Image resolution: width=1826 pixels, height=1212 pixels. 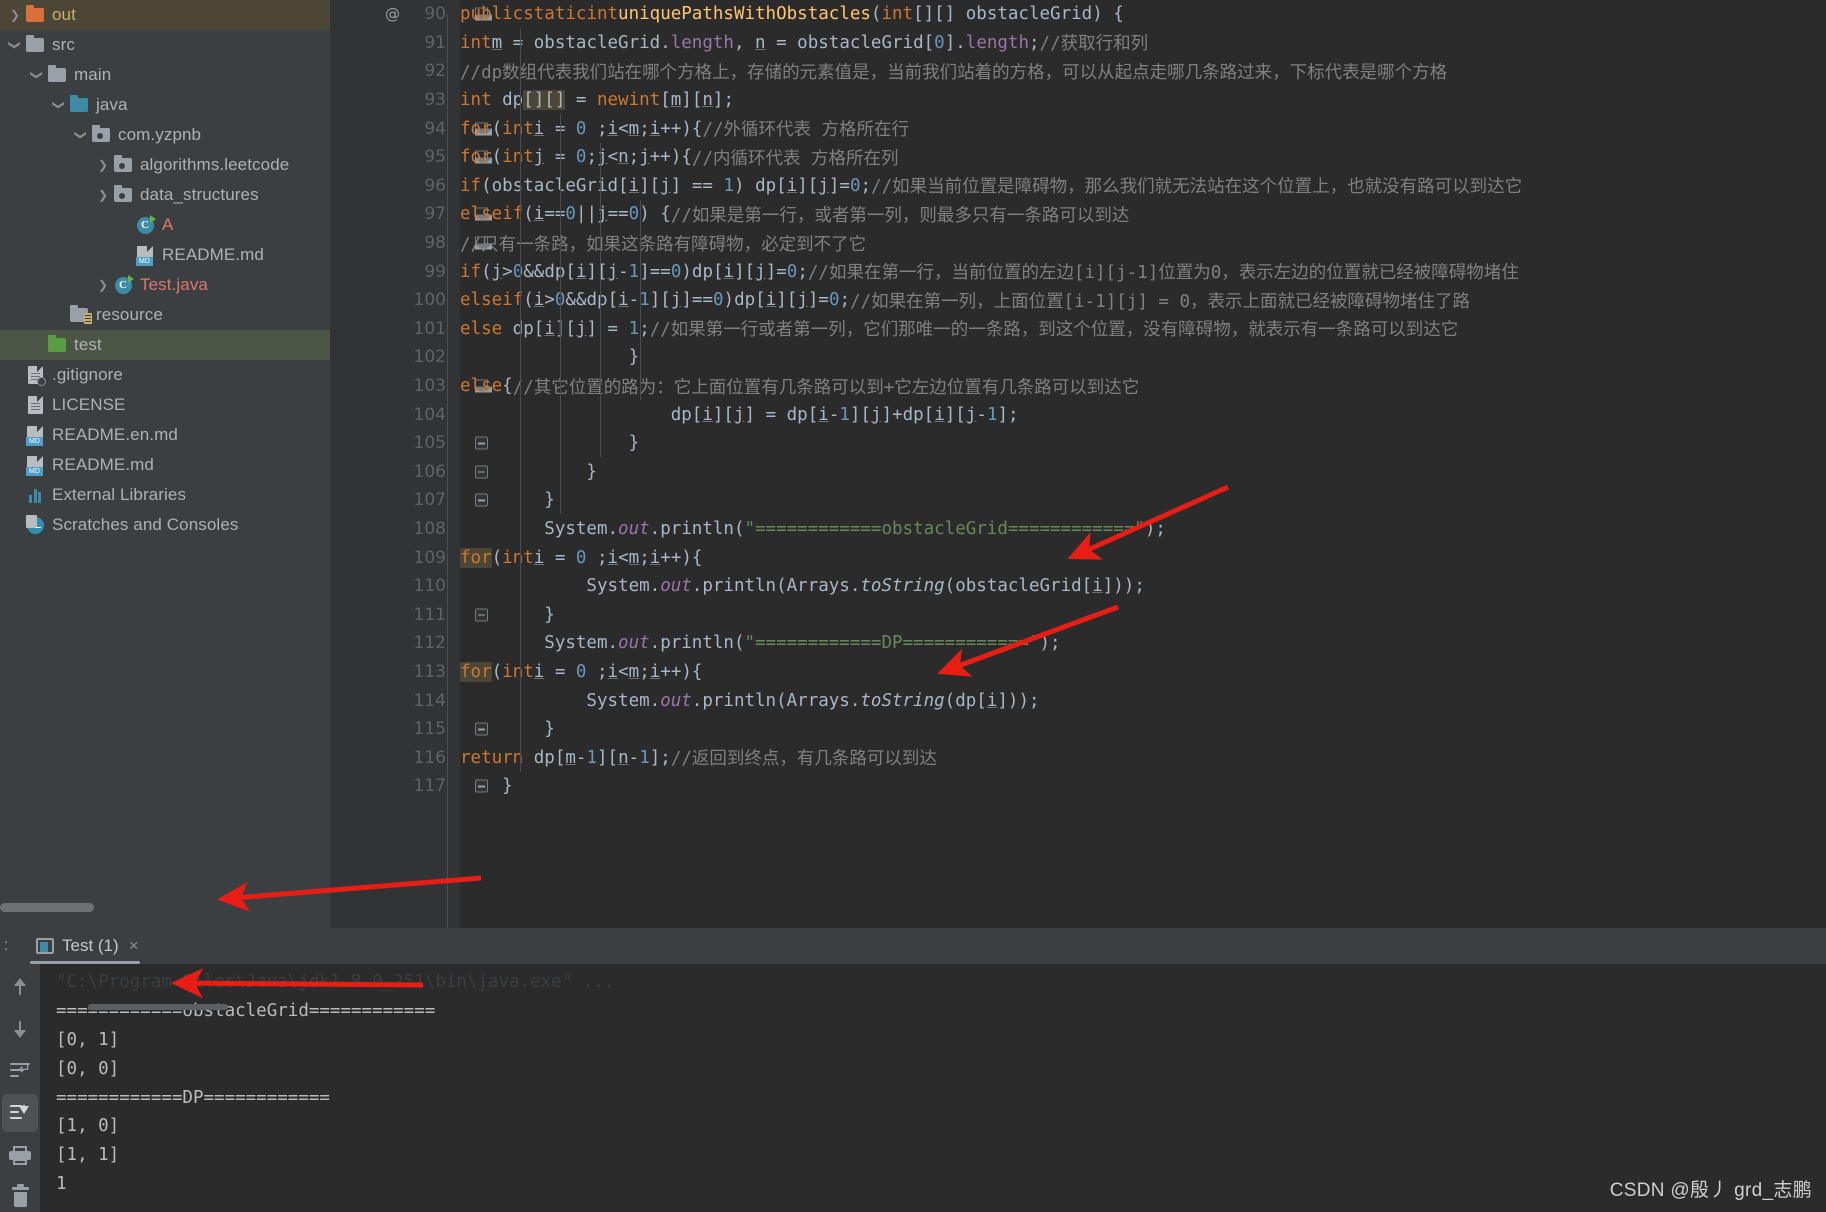 I want to click on tree-item-out: ❯ out, so click(x=165, y=15).